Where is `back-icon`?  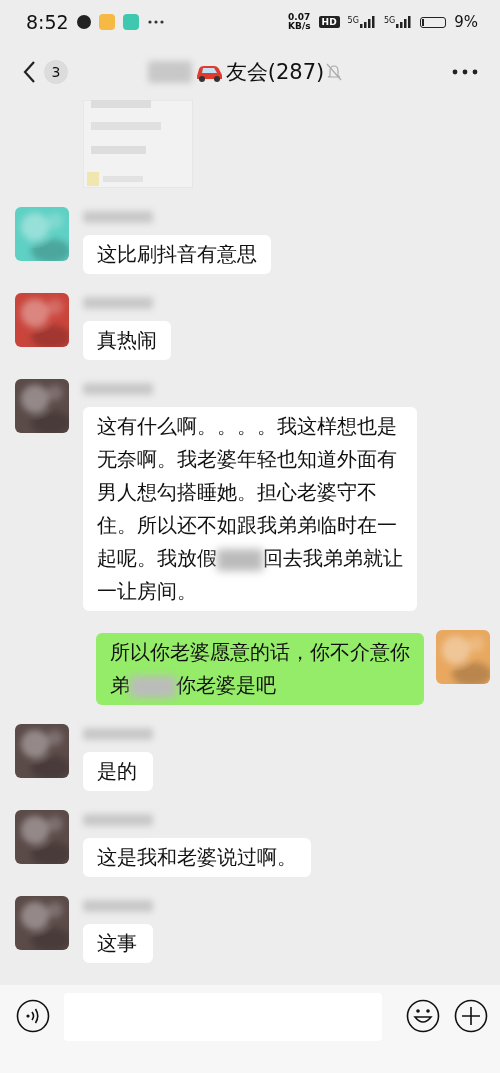 back-icon is located at coordinates (29, 72).